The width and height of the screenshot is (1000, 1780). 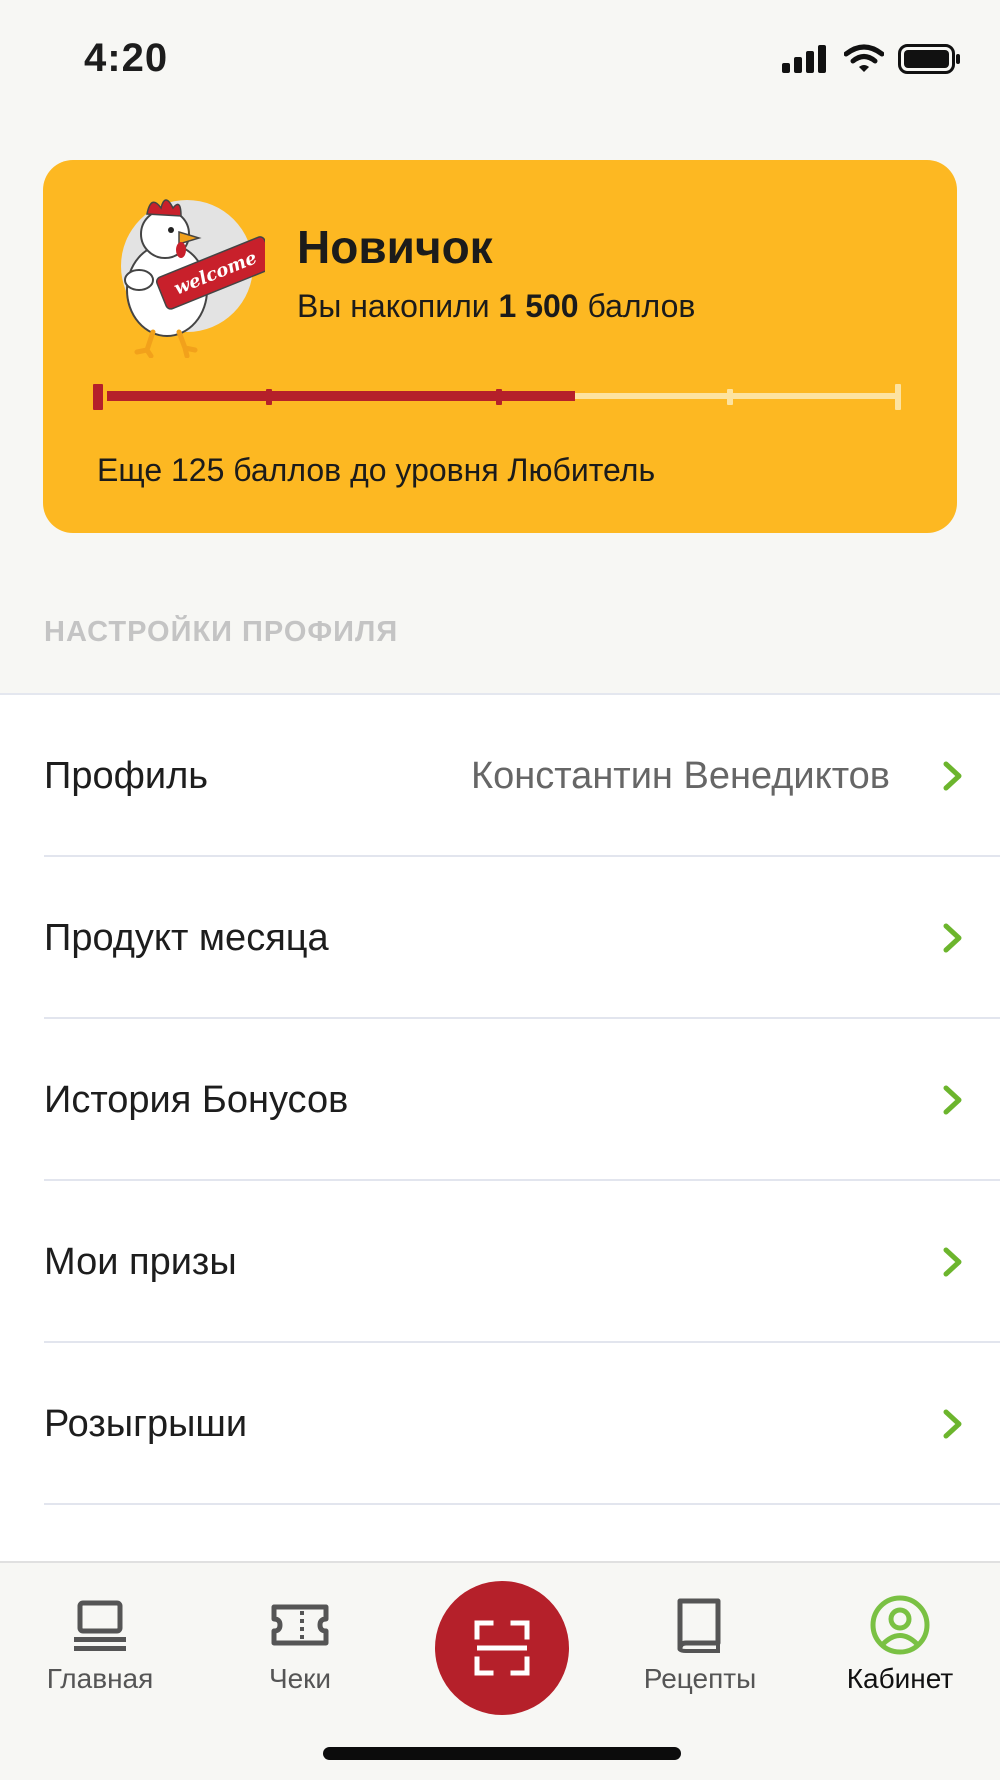 I want to click on tab-label: Чеки, so click(x=300, y=1678).